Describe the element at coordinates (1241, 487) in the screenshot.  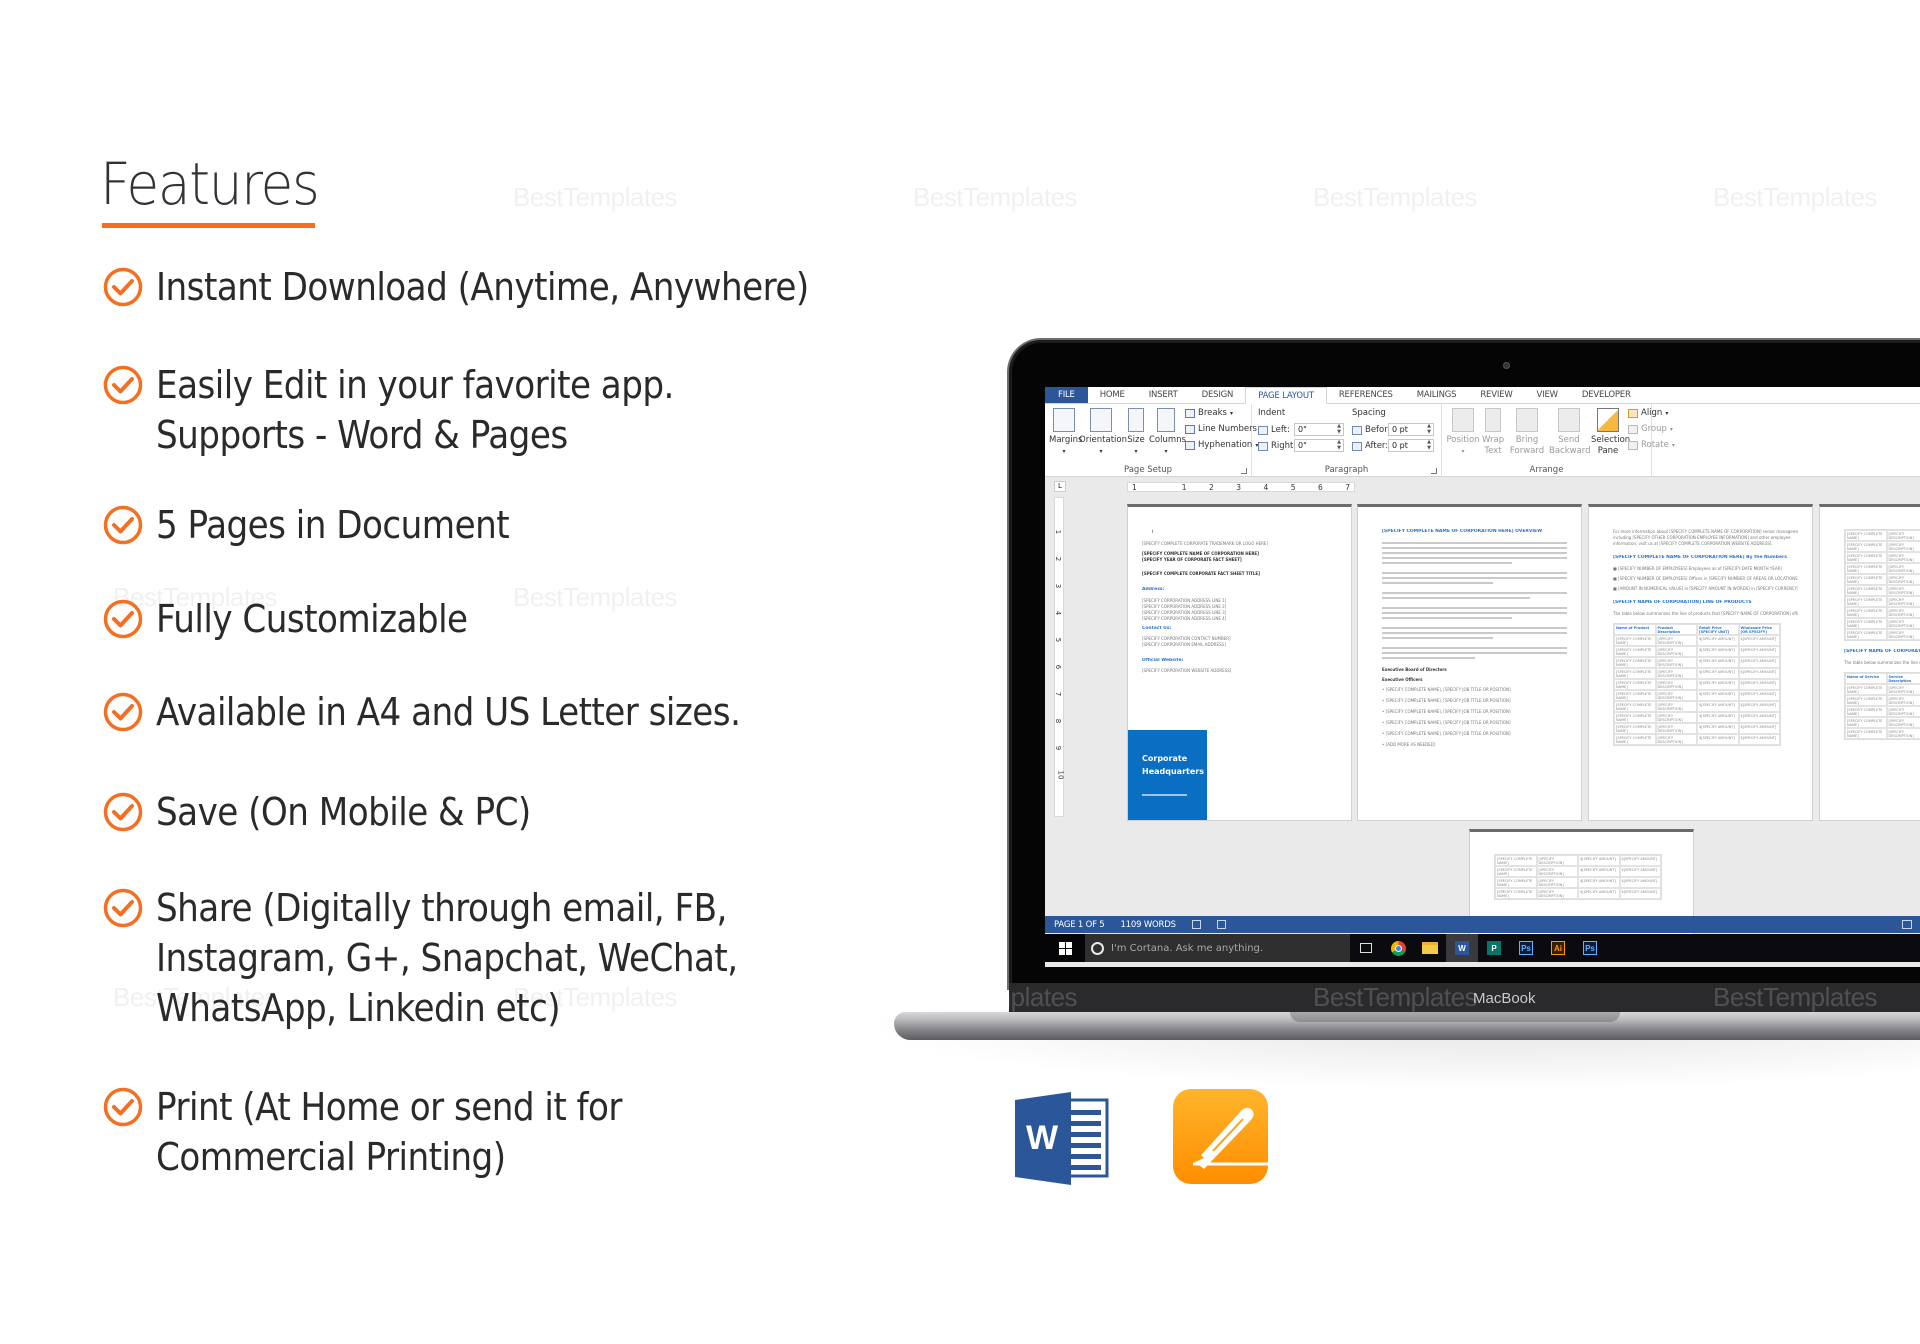
I see `horizontal-ruler: 1 1 2 3 4 5 6 7` at that location.